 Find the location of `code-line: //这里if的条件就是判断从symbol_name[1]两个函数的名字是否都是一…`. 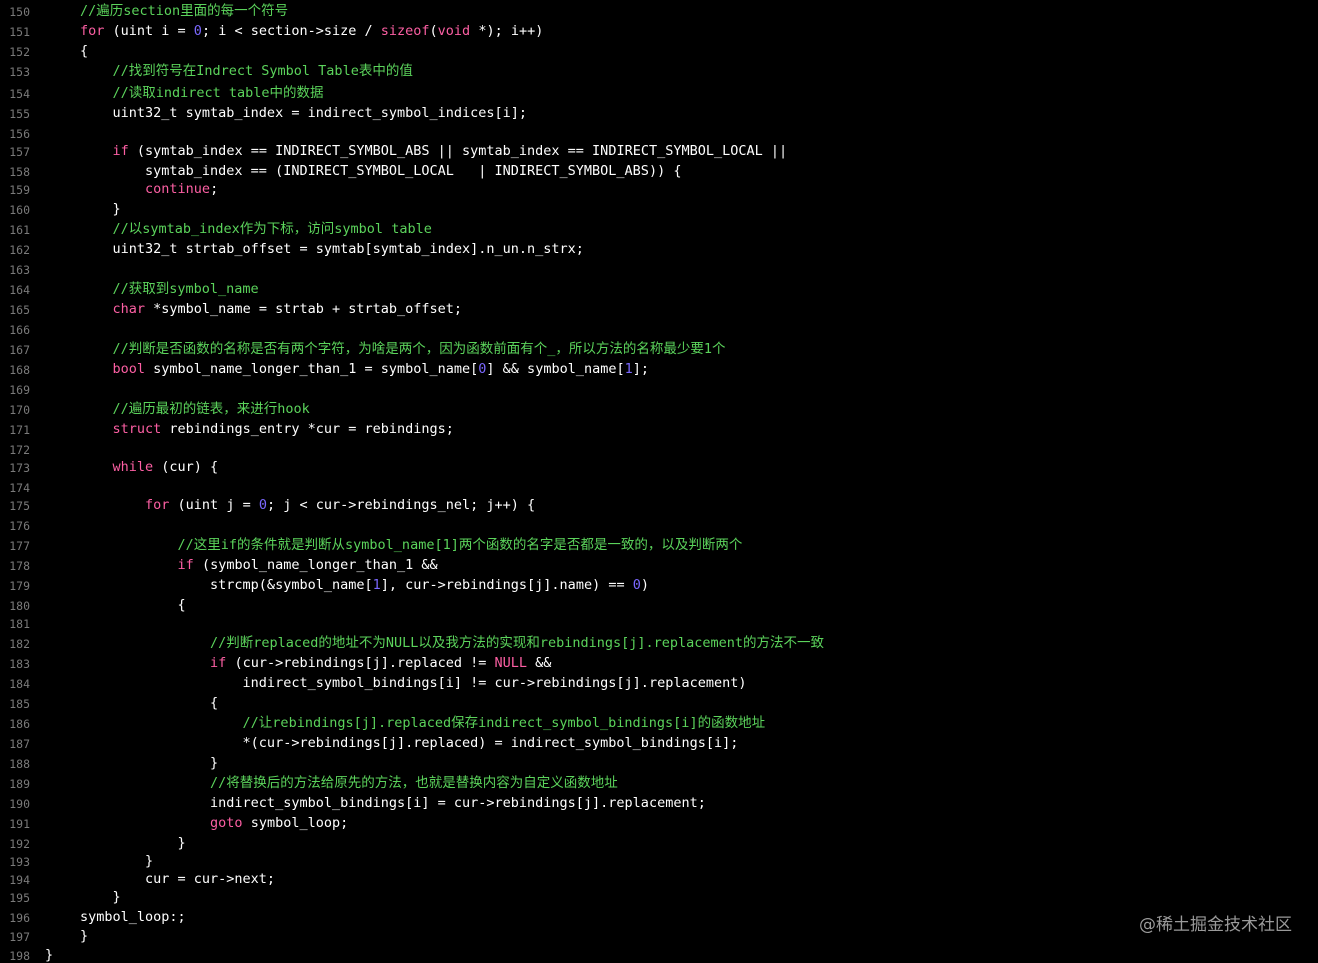

code-line: //这里if的条件就是判断从symbol_name[1]两个函数的名字是否都是一… is located at coordinates (411, 545).